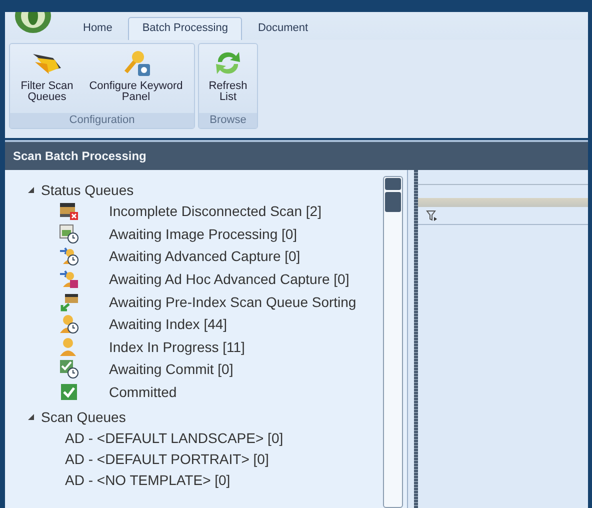 Image resolution: width=592 pixels, height=508 pixels. Describe the element at coordinates (229, 279) in the screenshot. I see `tree-item: Awaiting Ad Hoc Advanced Capture [0]` at that location.